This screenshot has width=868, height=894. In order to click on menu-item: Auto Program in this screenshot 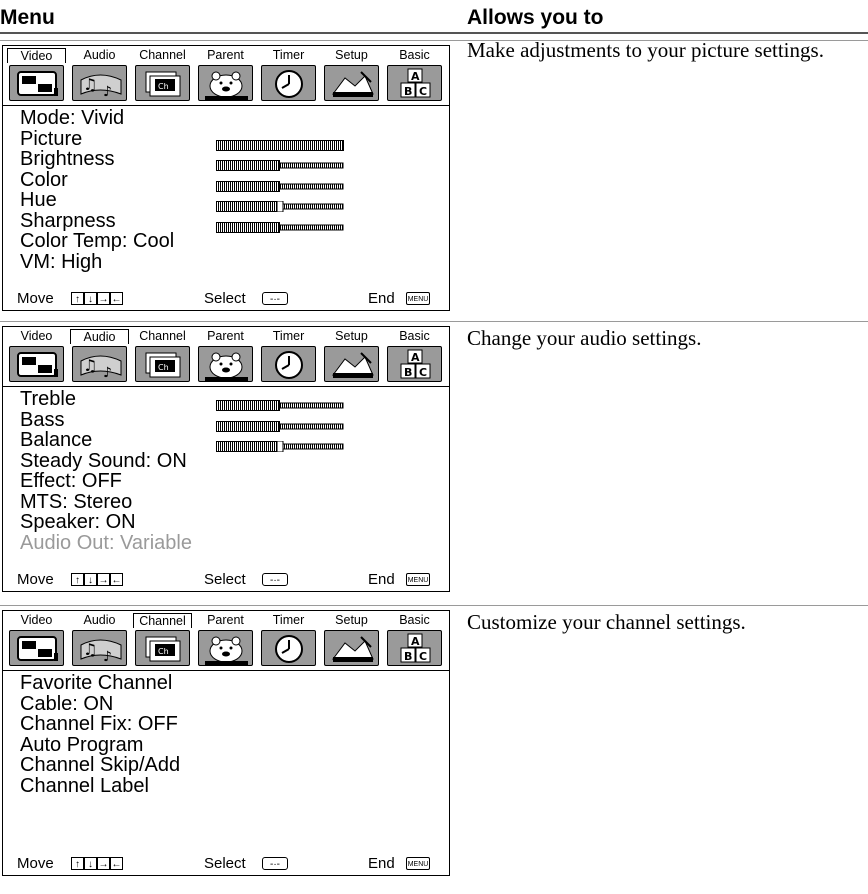, I will do `click(100, 745)`.